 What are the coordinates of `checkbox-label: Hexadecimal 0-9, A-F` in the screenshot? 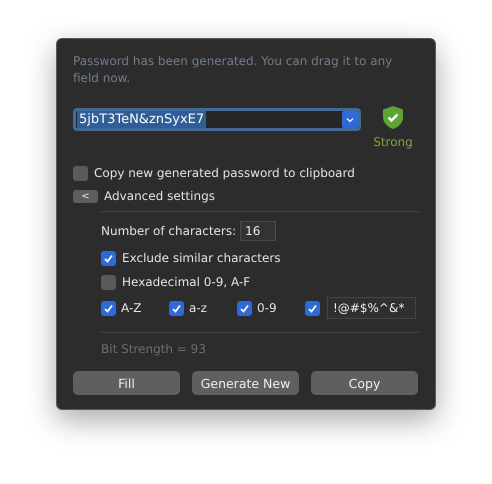 It's located at (186, 282).